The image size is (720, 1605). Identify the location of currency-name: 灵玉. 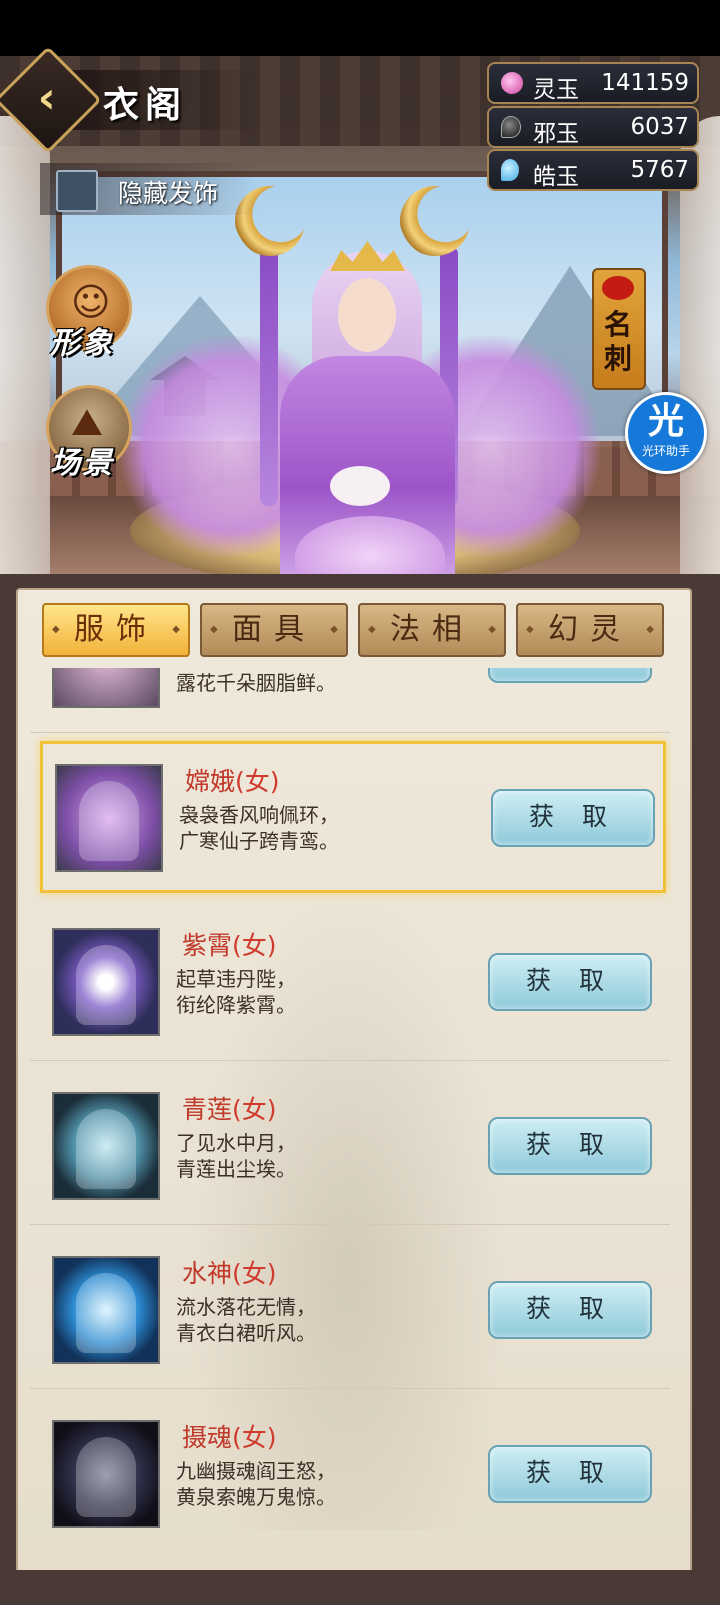
(556, 90).